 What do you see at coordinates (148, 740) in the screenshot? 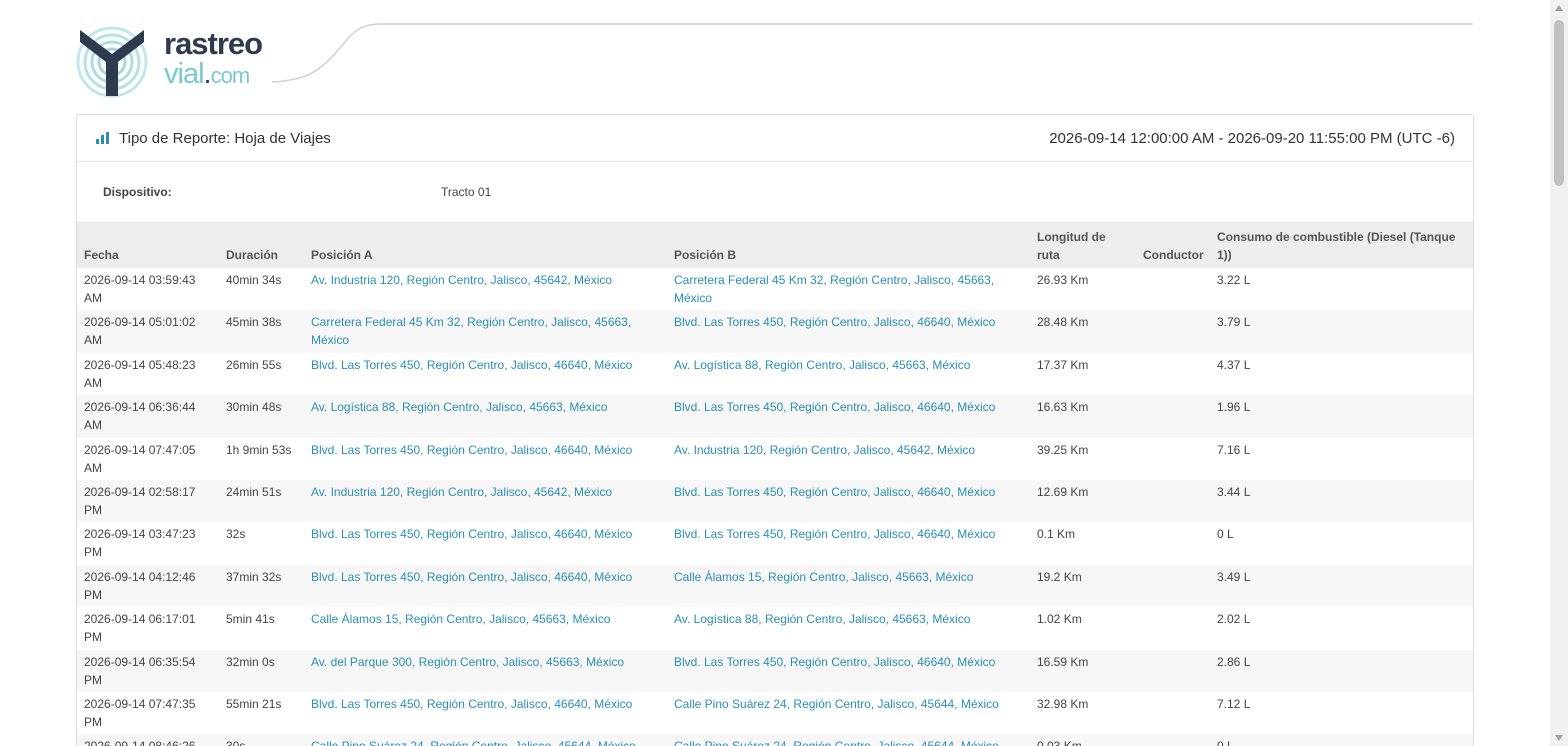
I see `cell-fecha: 2026-09-14 08:46:26 PM` at bounding box center [148, 740].